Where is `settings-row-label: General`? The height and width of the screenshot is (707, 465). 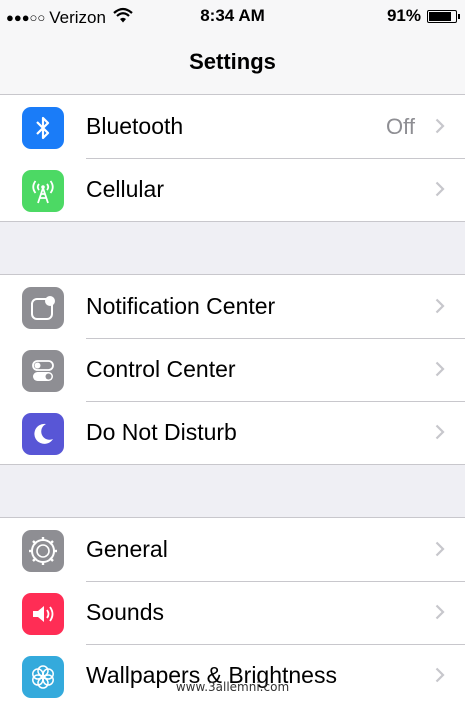
settings-row-label: General is located at coordinates (127, 549).